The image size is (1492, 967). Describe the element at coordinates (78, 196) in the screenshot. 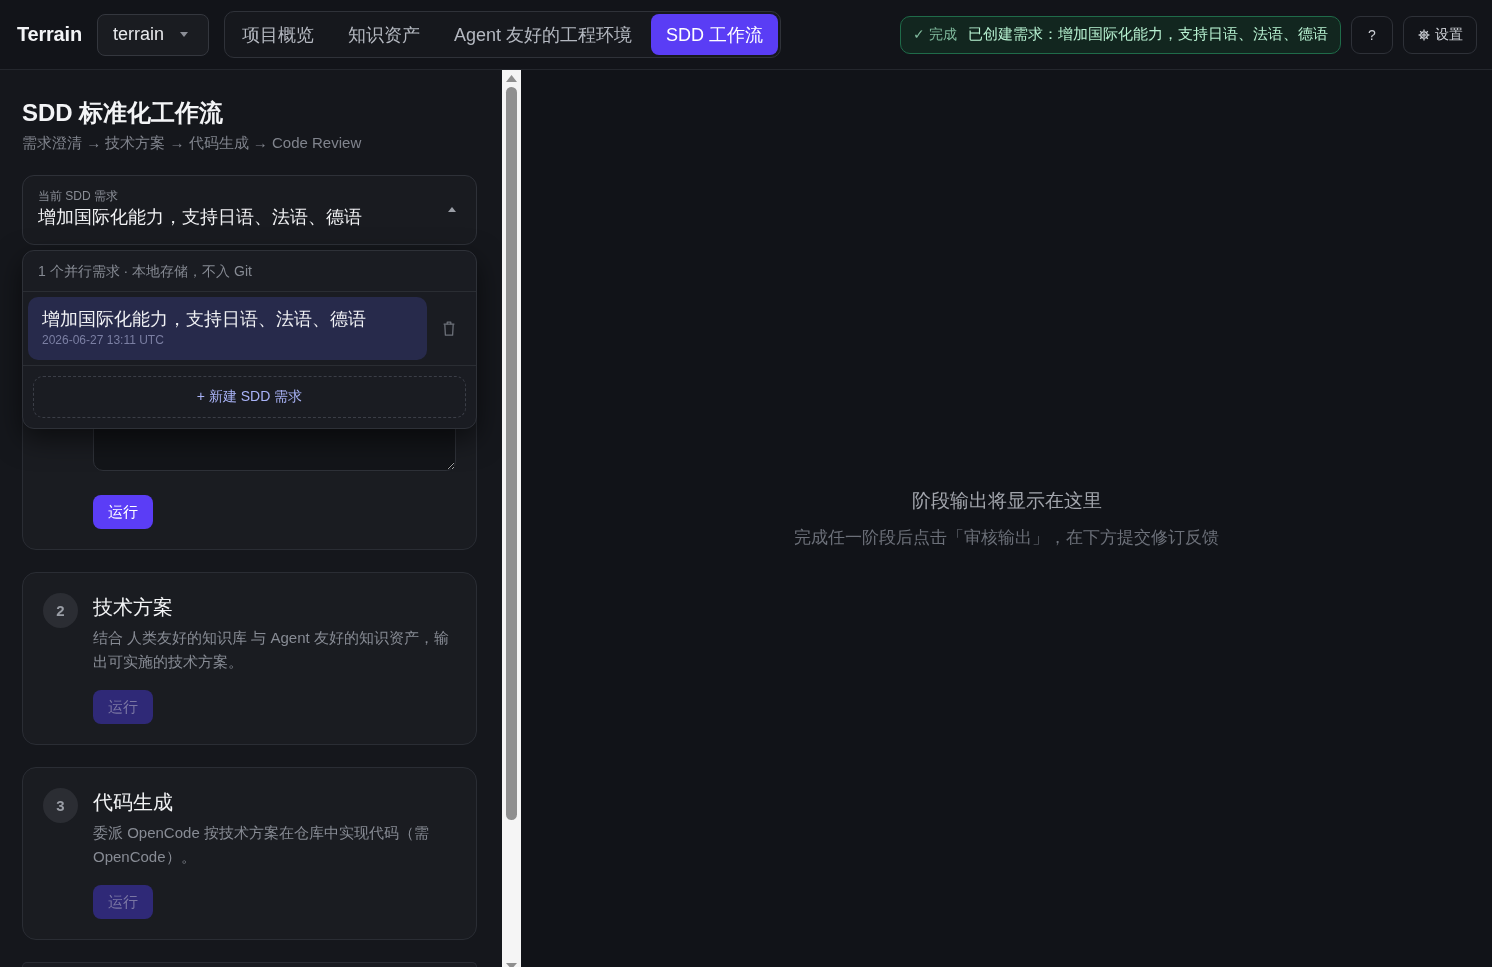

I see `field-label: 当前 SDD 需求` at that location.